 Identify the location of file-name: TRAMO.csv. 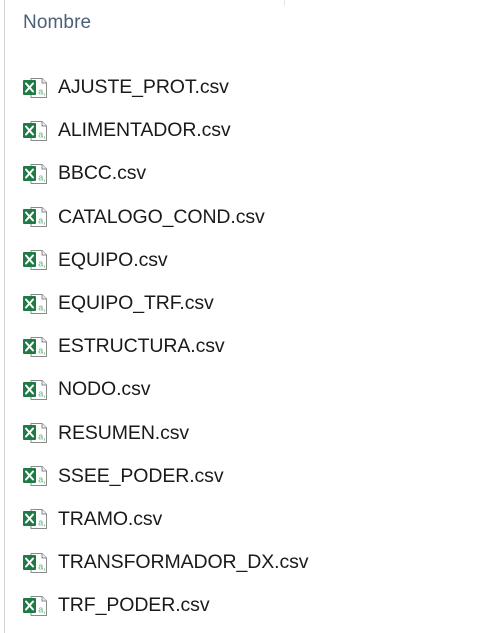
(110, 518).